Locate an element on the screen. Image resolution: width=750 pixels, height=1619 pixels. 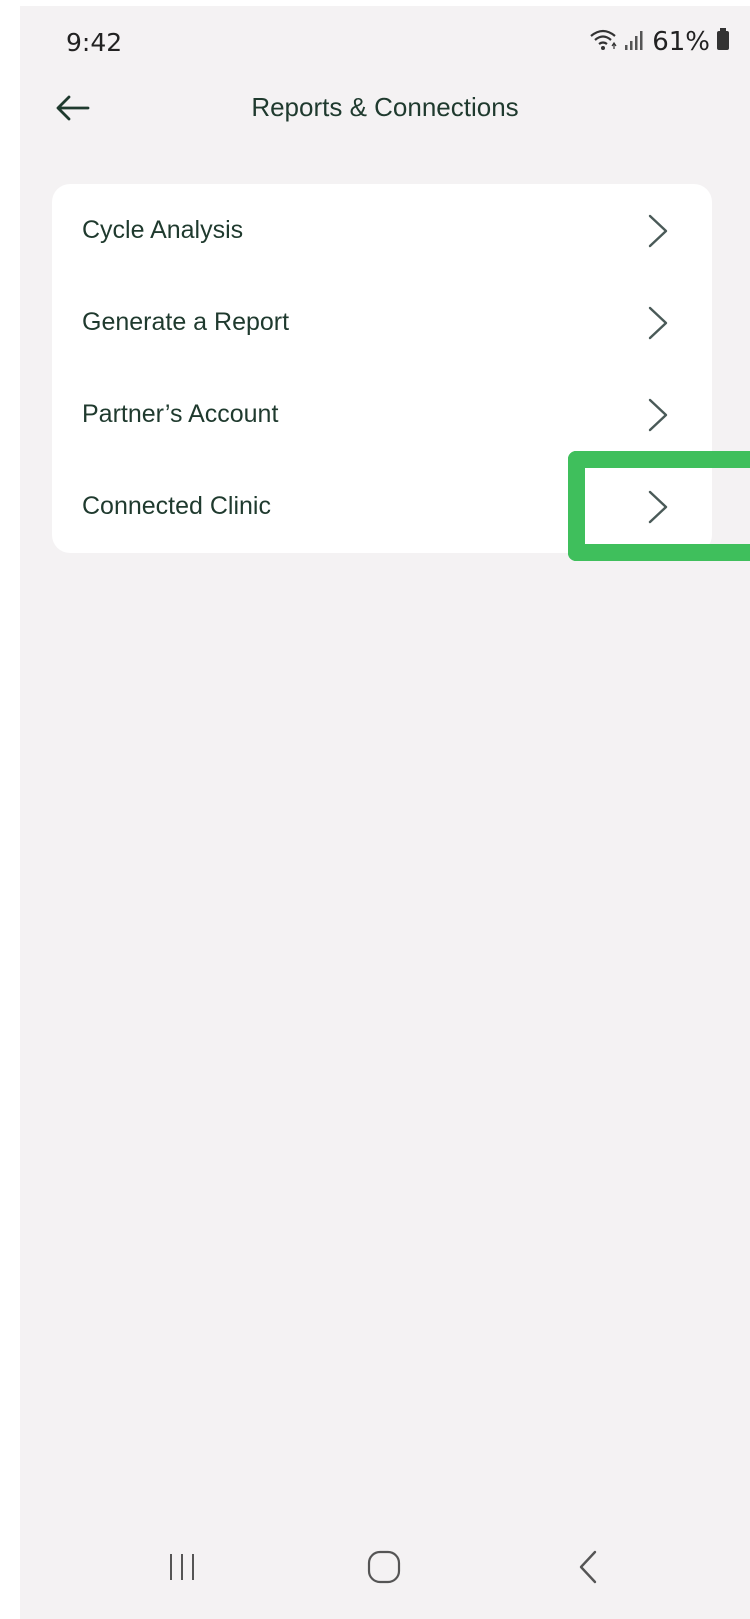
home-button is located at coordinates (384, 1569).